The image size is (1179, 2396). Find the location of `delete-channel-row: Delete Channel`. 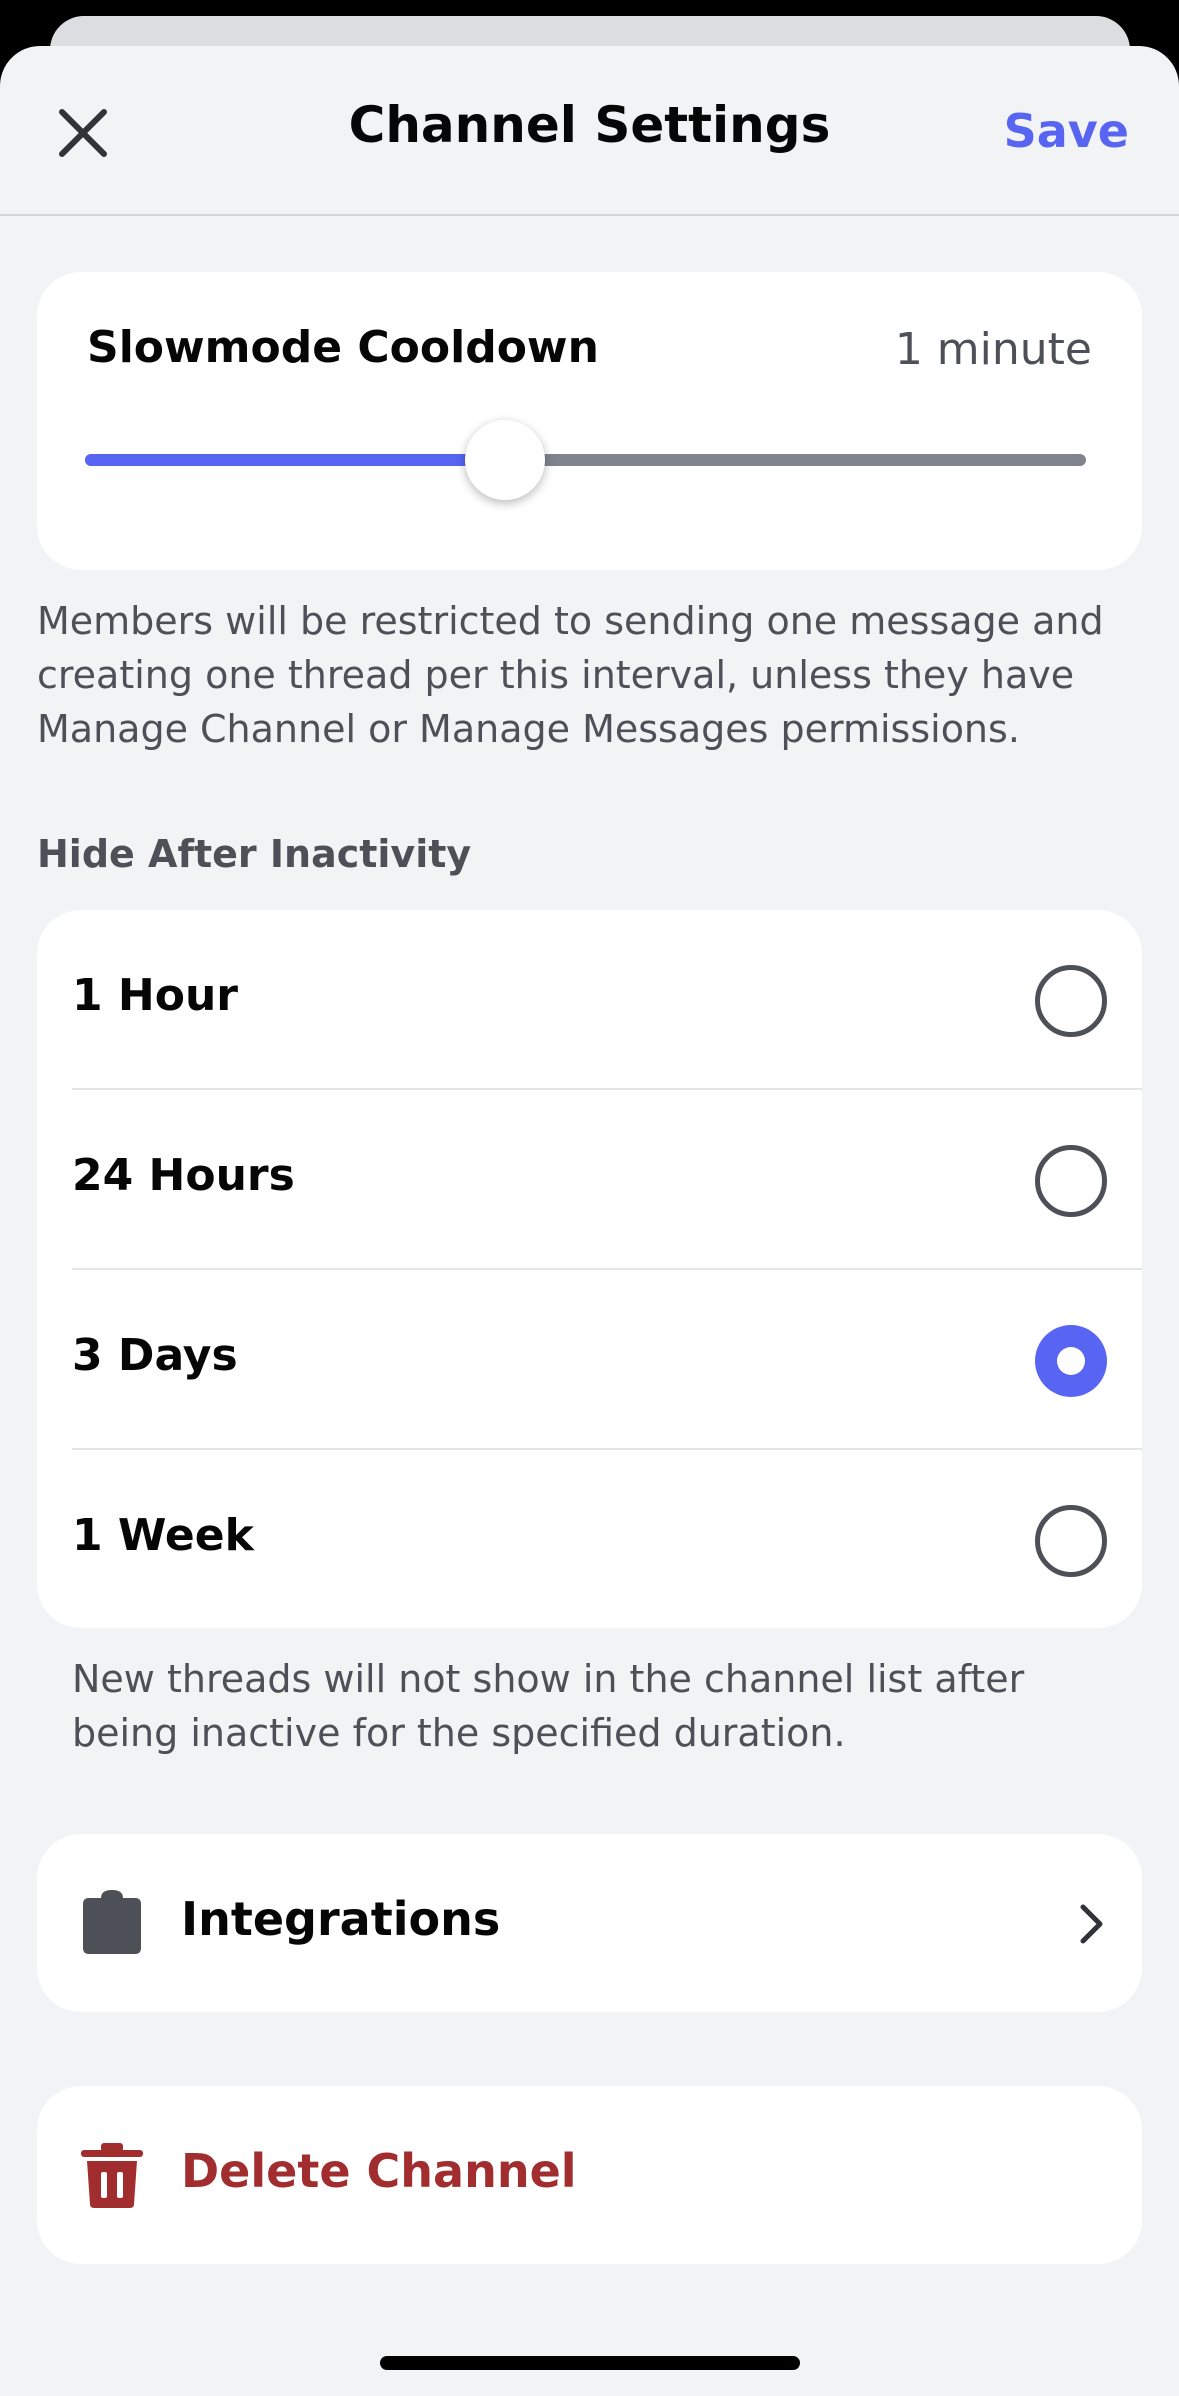

delete-channel-row: Delete Channel is located at coordinates (589, 2175).